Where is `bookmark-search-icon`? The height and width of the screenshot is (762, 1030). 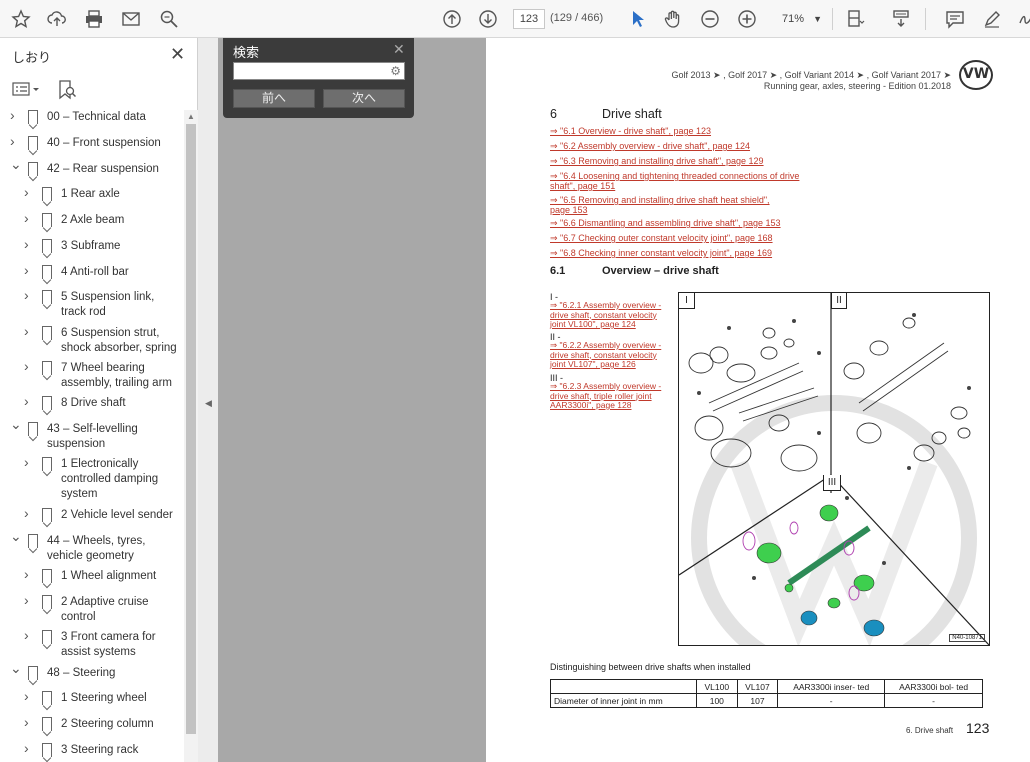
bookmark-search-icon is located at coordinates (67, 91).